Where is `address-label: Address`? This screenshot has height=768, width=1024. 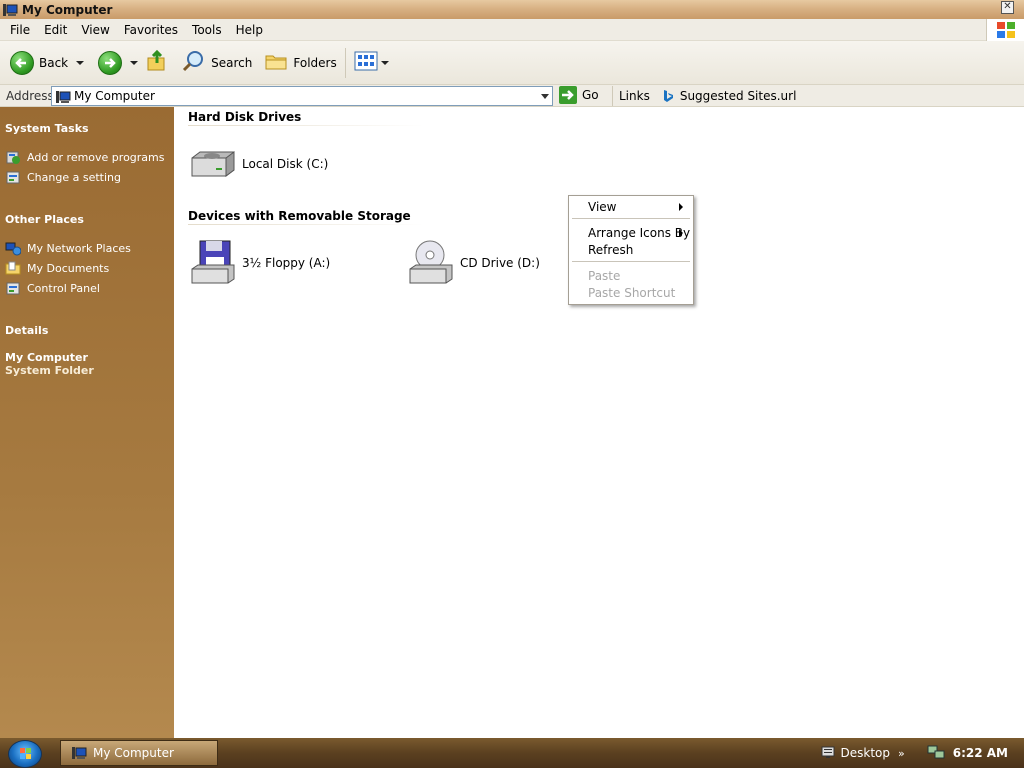
address-label: Address is located at coordinates (30, 95).